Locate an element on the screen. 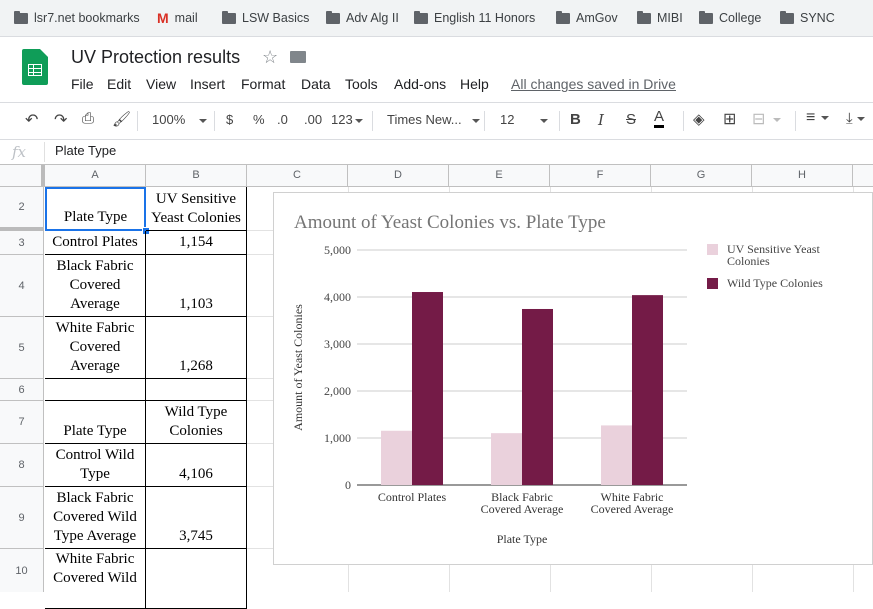  menu-tools: Tools is located at coordinates (361, 84).